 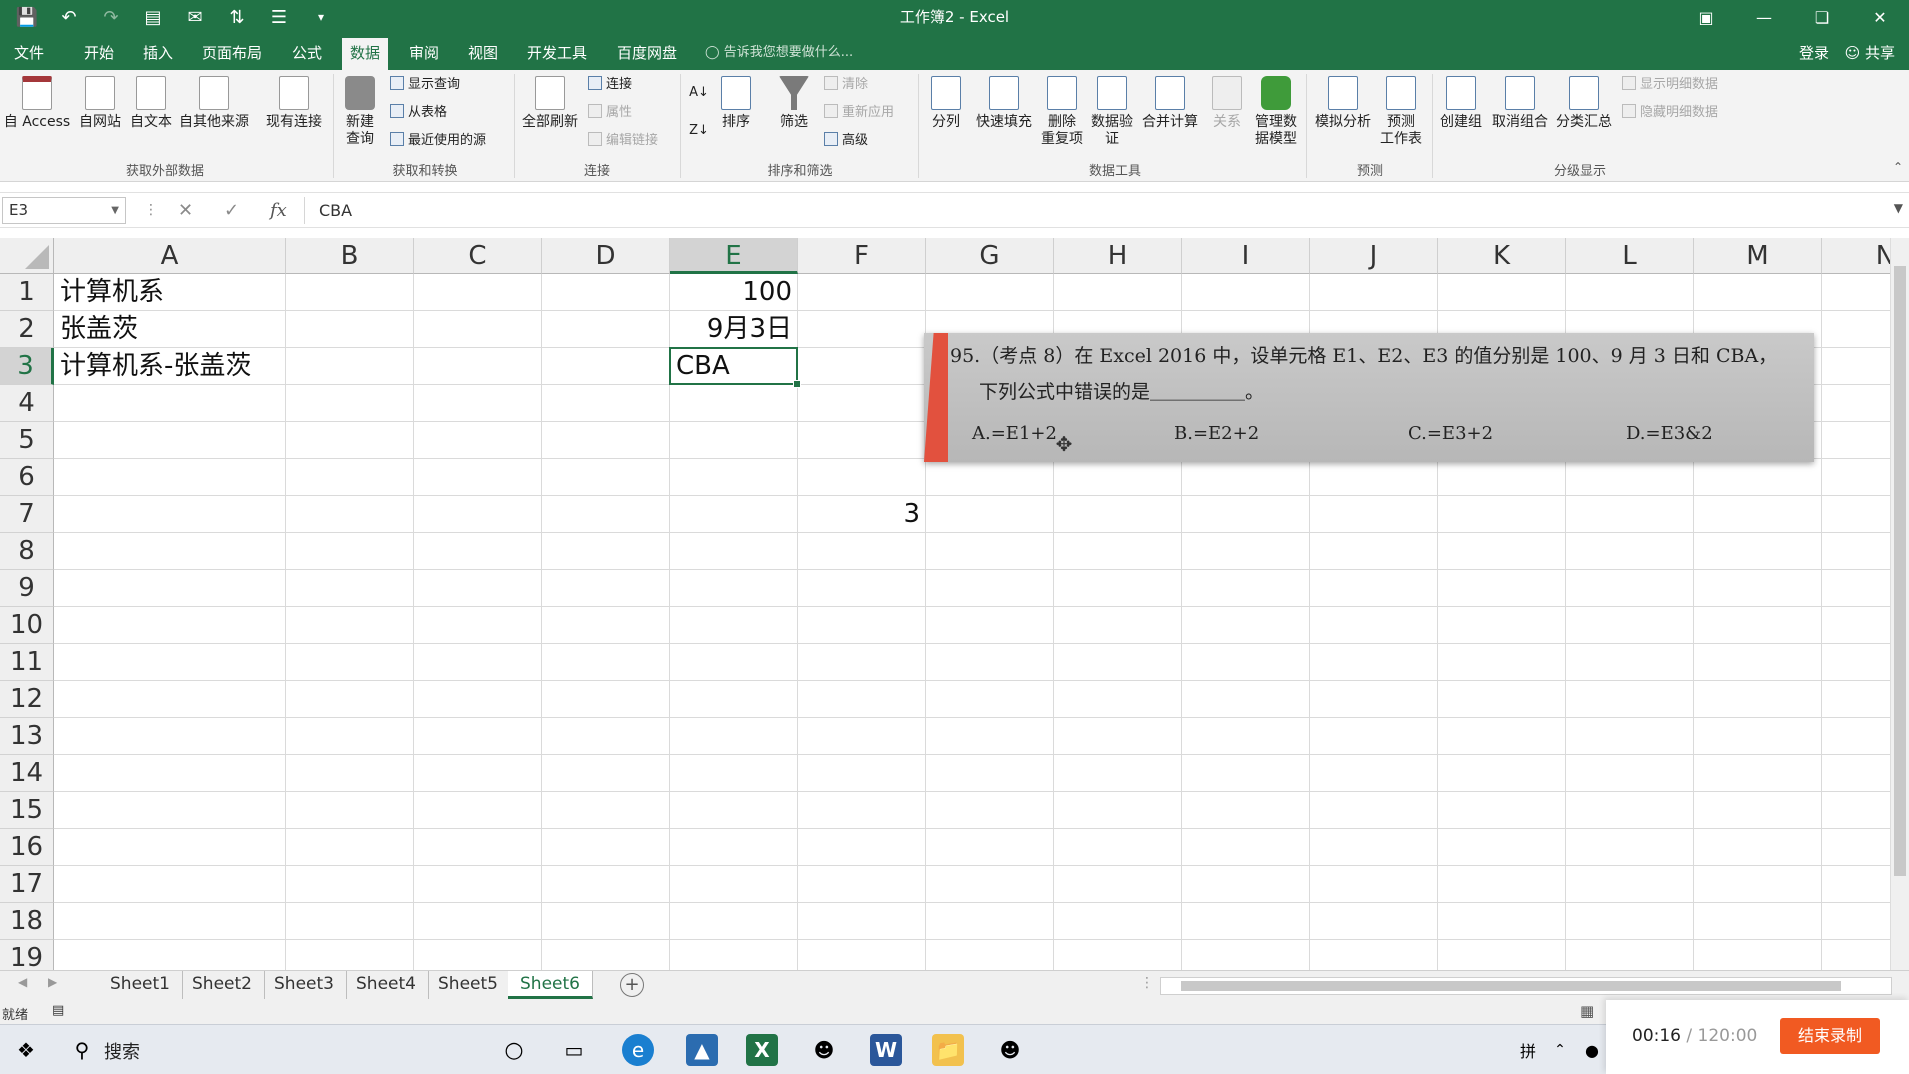 I want to click on cell-a1: 计算机系, so click(x=172, y=292).